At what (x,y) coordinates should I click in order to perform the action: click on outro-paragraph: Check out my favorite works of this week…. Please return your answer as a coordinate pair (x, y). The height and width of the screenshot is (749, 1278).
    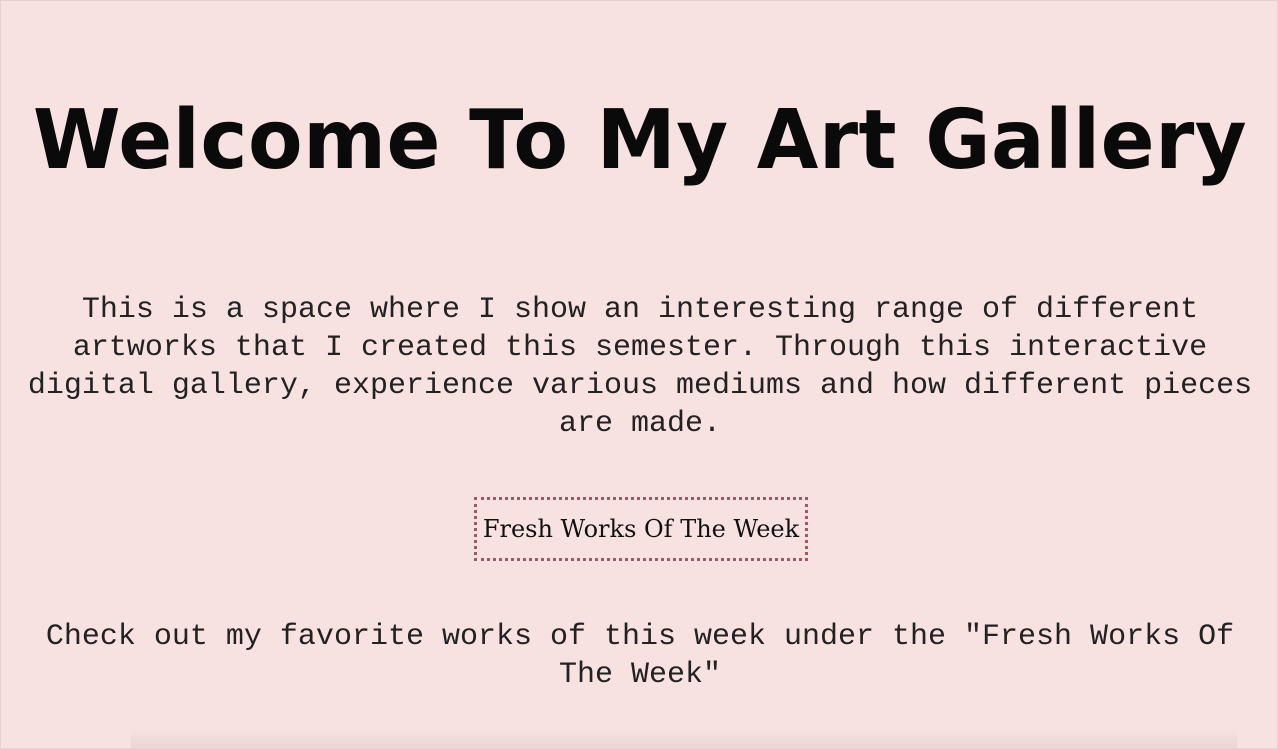
    Looking at the image, I should click on (640, 656).